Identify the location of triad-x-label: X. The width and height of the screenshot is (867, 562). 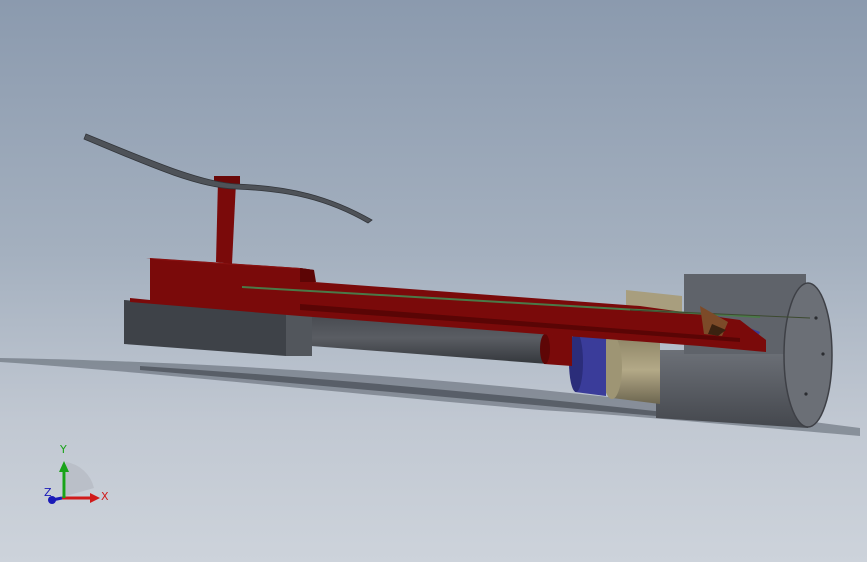
(105, 496).